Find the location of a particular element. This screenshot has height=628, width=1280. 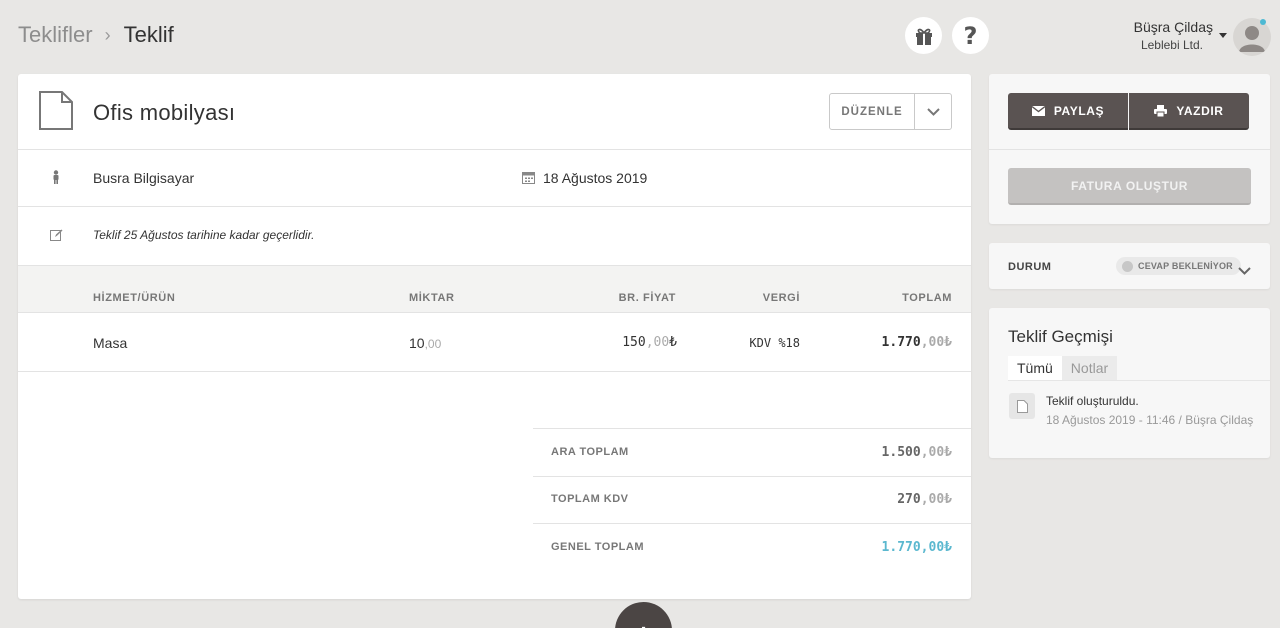

add-fab-button: + is located at coordinates (643, 615).